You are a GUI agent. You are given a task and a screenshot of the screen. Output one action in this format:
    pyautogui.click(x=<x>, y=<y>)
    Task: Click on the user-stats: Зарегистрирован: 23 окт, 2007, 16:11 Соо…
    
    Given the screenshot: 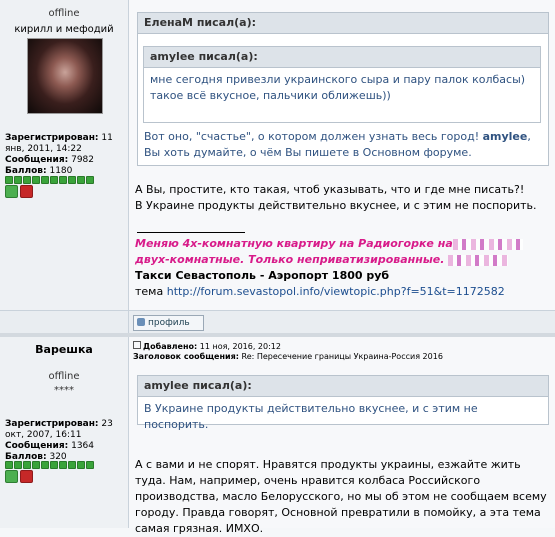 What is the action you would take?
    pyautogui.click(x=65, y=441)
    